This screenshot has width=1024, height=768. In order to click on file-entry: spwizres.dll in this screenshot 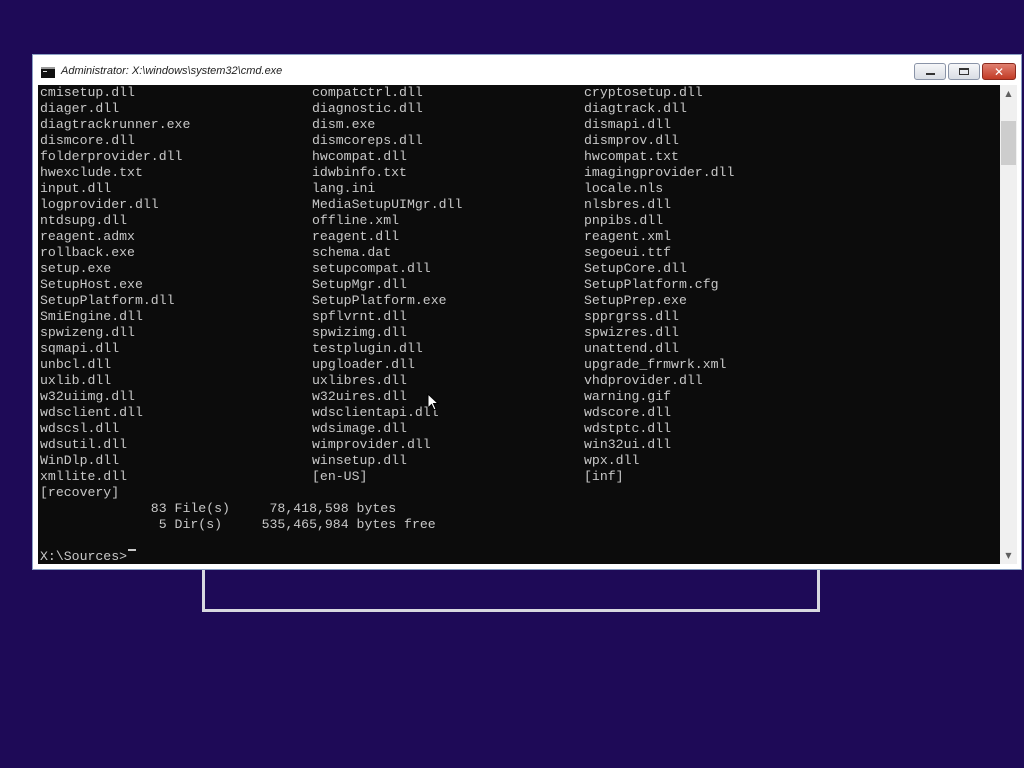, I will do `click(631, 332)`.